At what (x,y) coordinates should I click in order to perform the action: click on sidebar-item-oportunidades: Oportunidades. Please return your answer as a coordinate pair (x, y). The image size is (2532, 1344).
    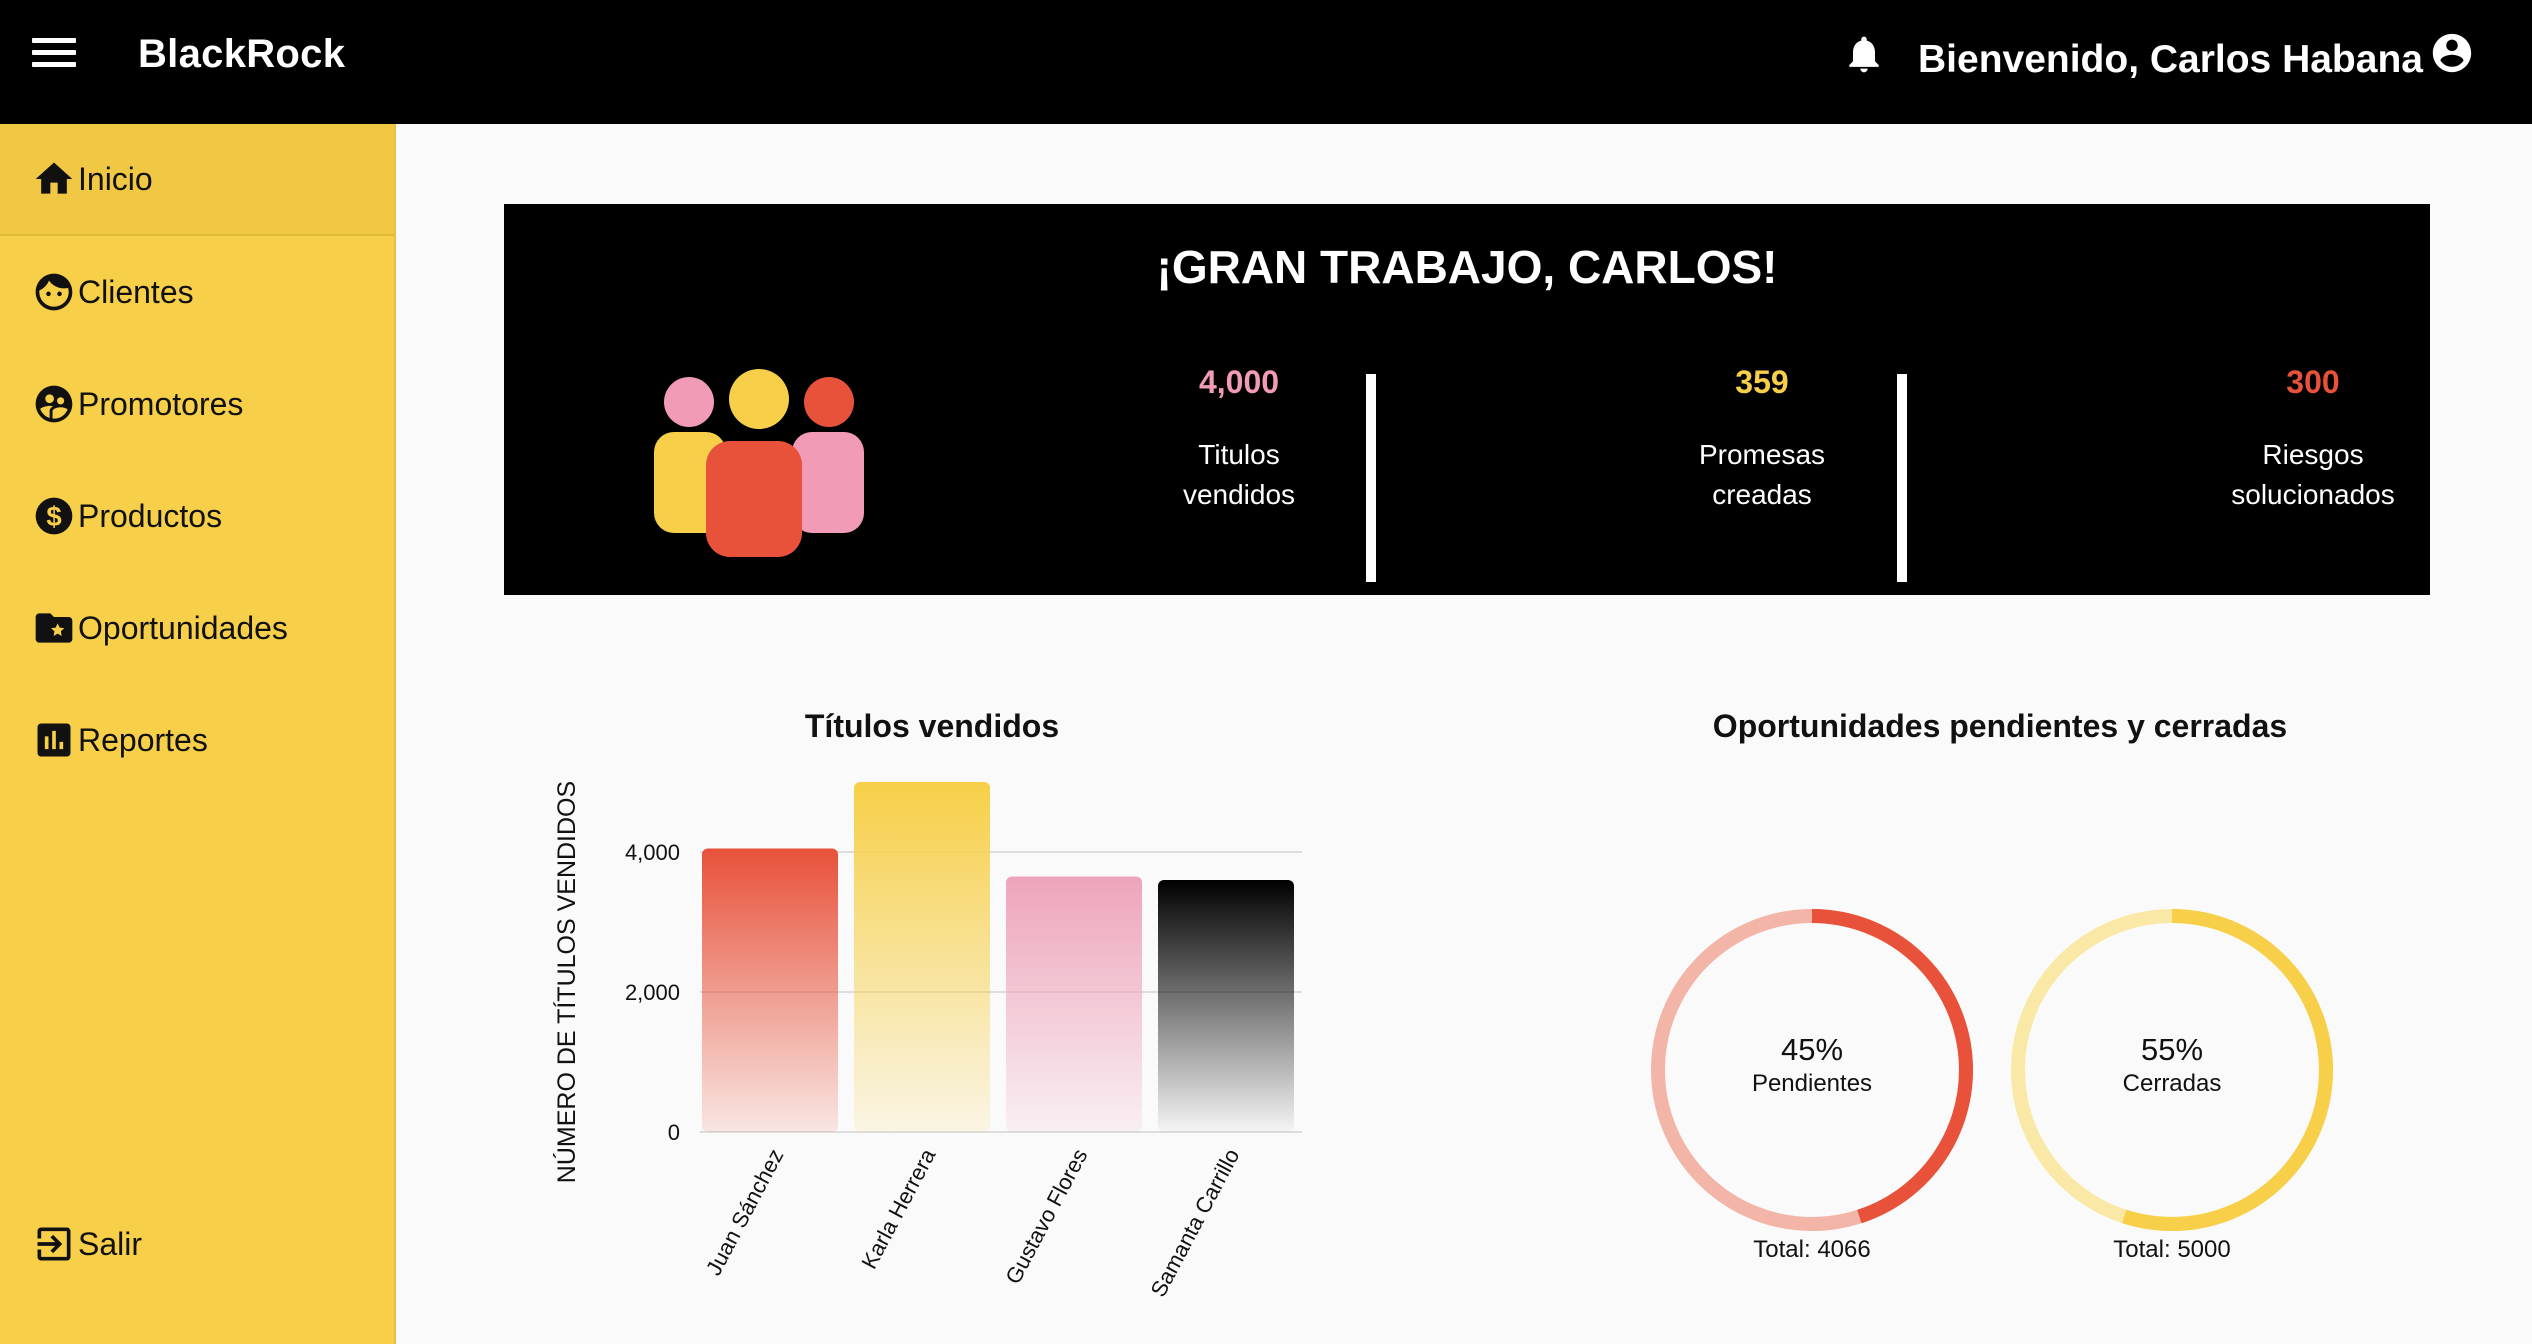
    Looking at the image, I should click on (197, 628).